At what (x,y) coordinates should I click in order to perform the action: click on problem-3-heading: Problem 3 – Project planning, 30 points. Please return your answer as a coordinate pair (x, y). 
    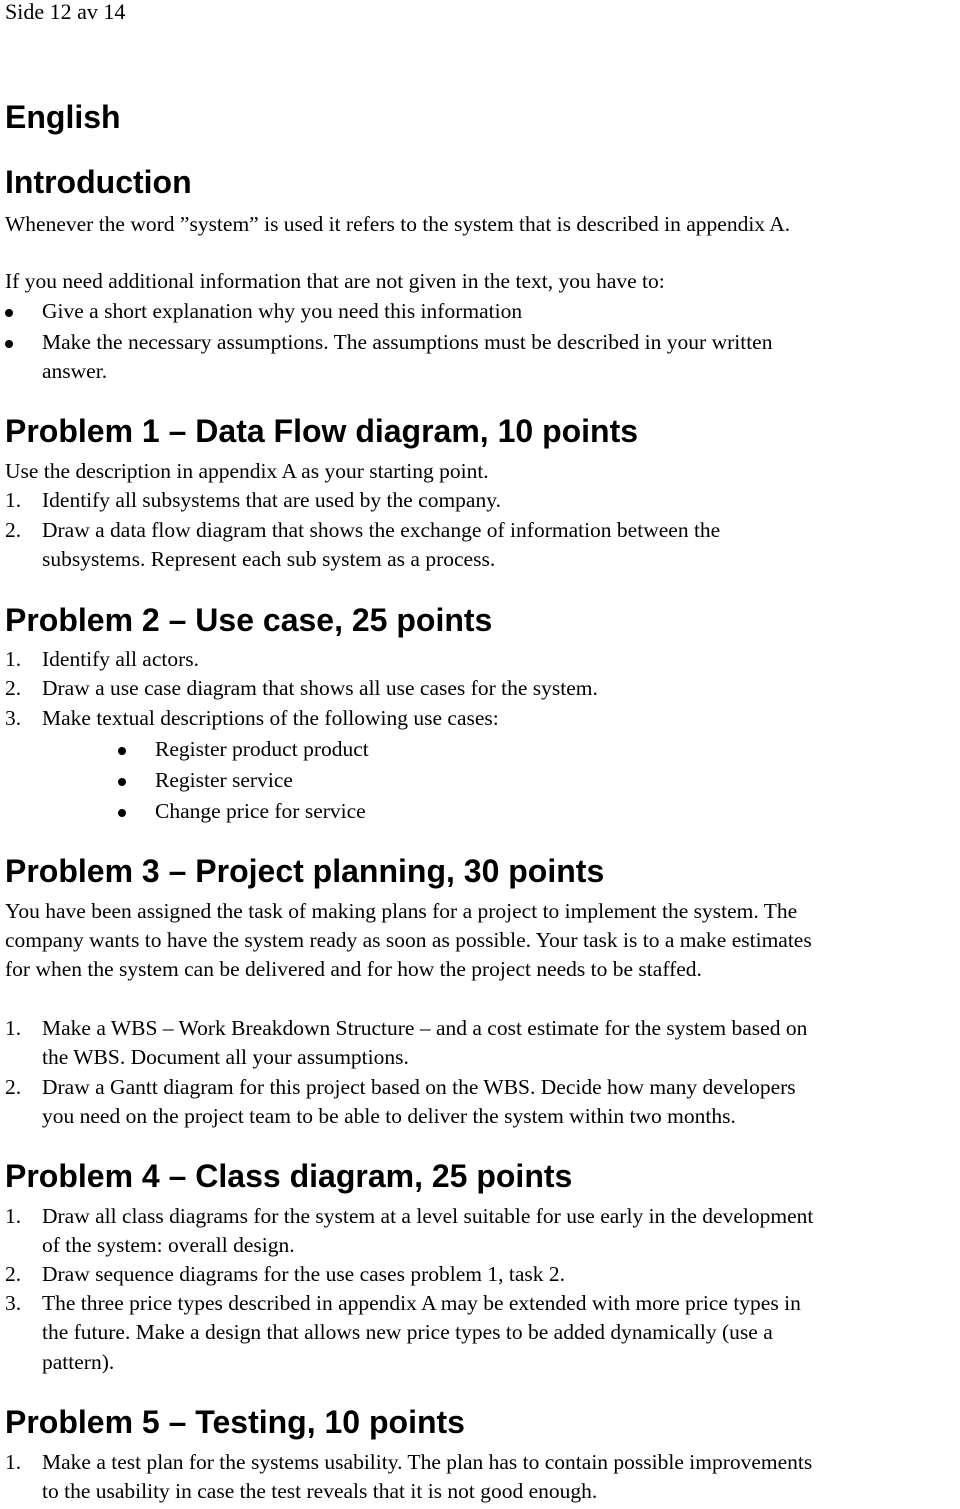
    Looking at the image, I should click on (305, 871).